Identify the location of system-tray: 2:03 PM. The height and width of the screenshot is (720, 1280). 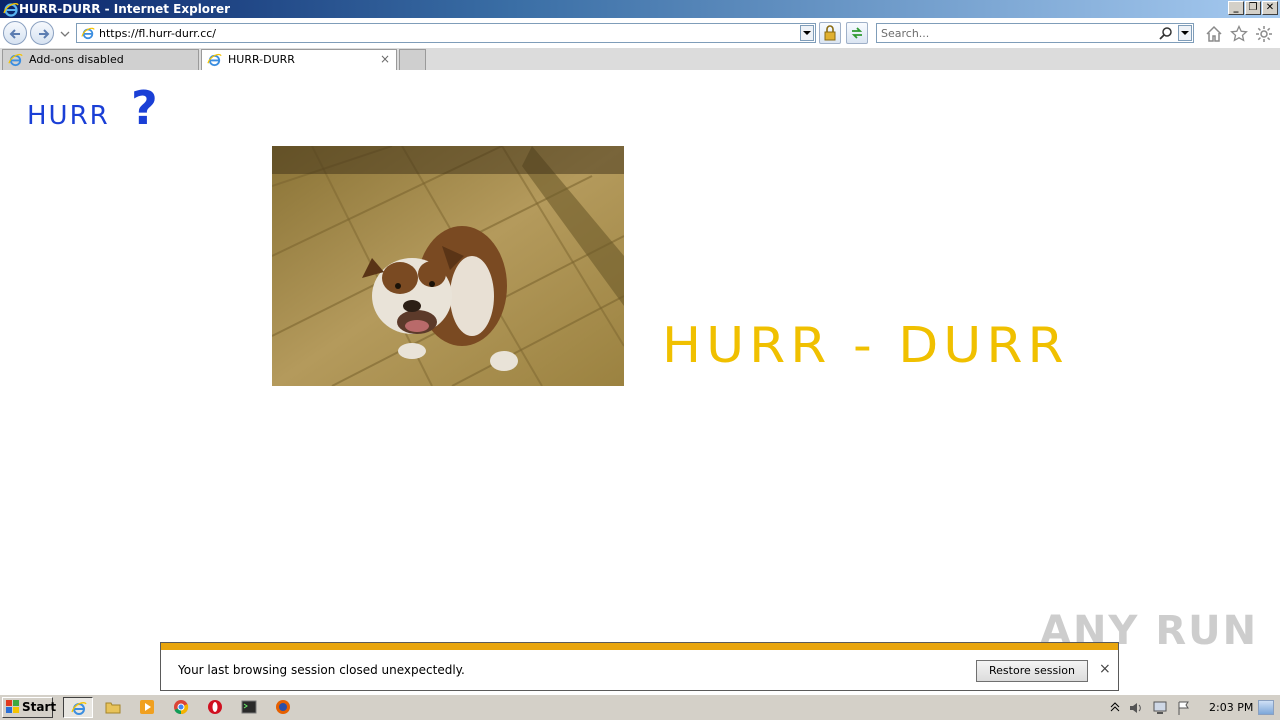
(1192, 707).